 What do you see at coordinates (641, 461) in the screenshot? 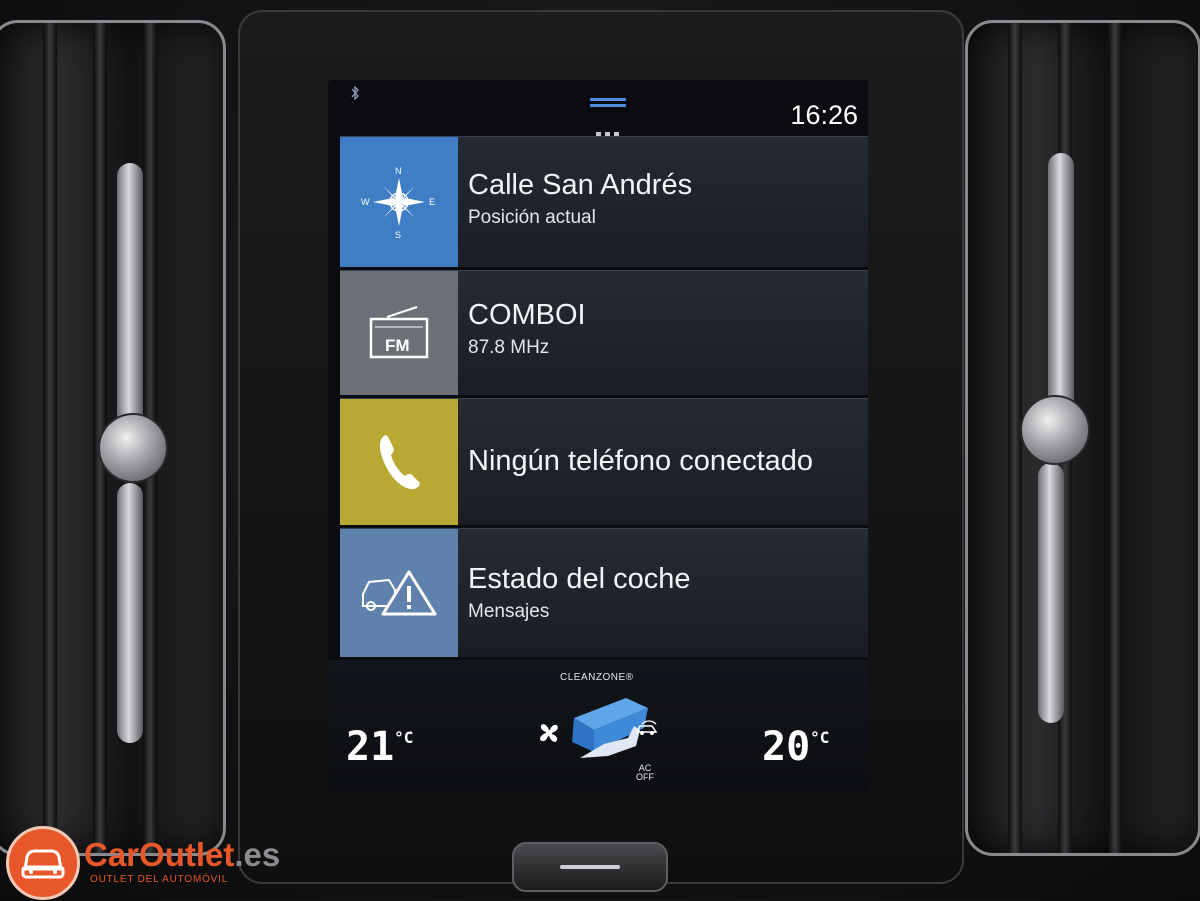
I see `tile-phone-title: Ningún teléfono conectado` at bounding box center [641, 461].